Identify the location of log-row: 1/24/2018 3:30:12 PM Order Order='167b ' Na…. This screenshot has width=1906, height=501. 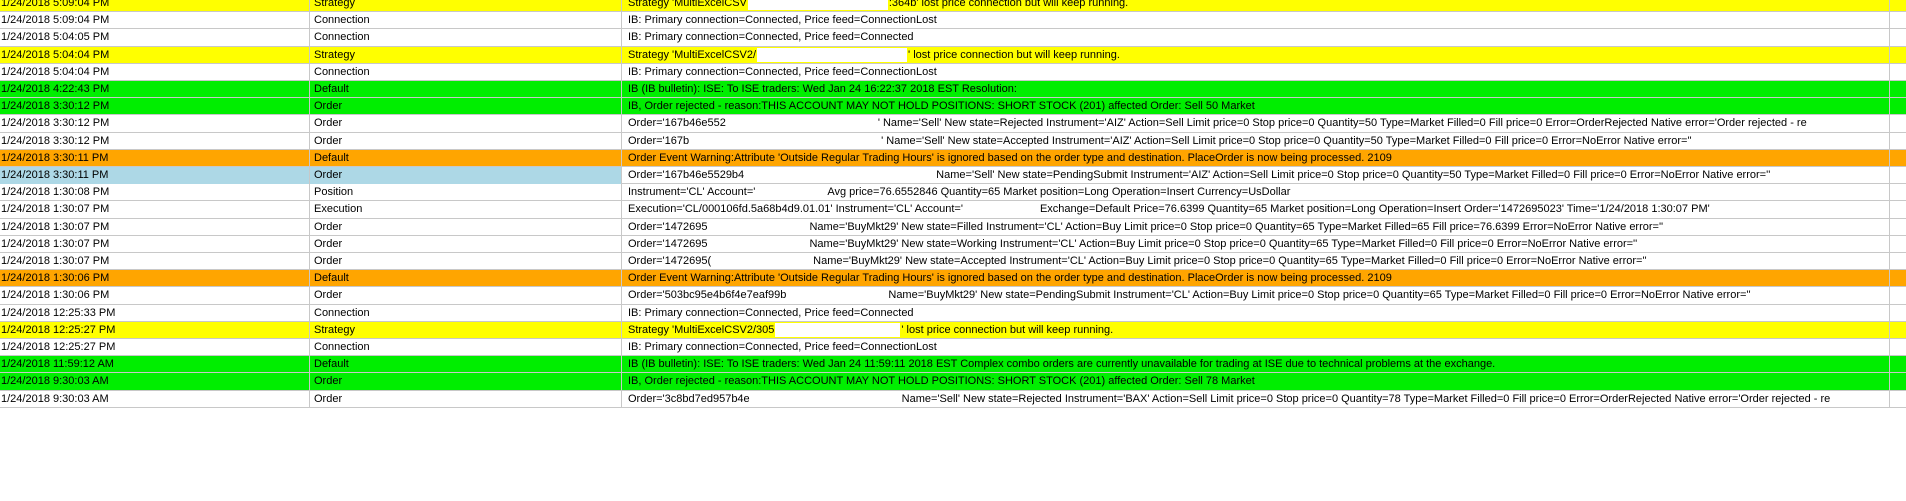
(953, 141).